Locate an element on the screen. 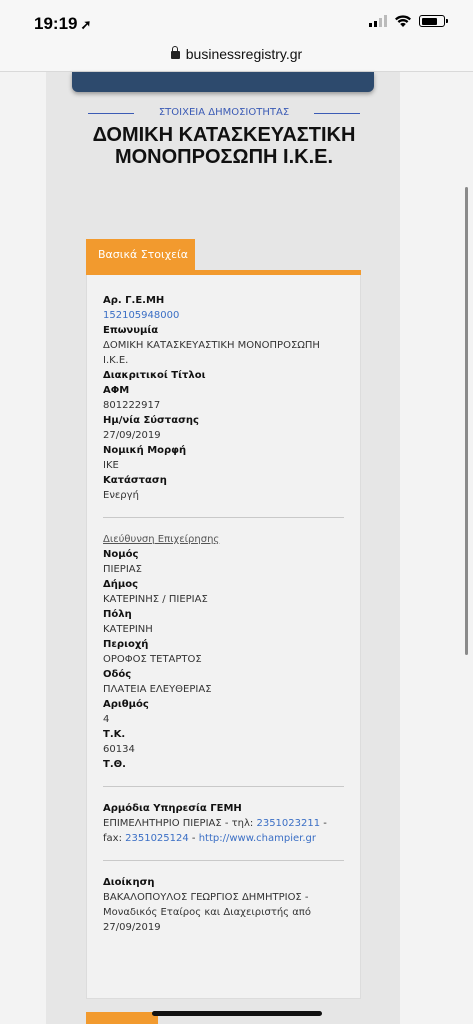 Image resolution: width=473 pixels, height=1024 pixels. lock-icon is located at coordinates (175, 52).